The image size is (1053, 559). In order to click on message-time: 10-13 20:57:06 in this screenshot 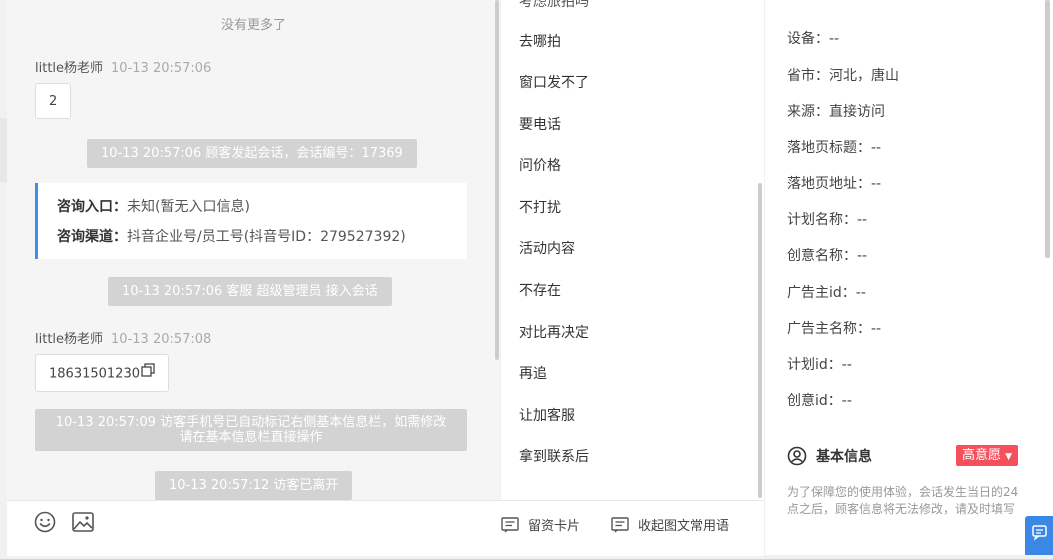, I will do `click(161, 68)`.